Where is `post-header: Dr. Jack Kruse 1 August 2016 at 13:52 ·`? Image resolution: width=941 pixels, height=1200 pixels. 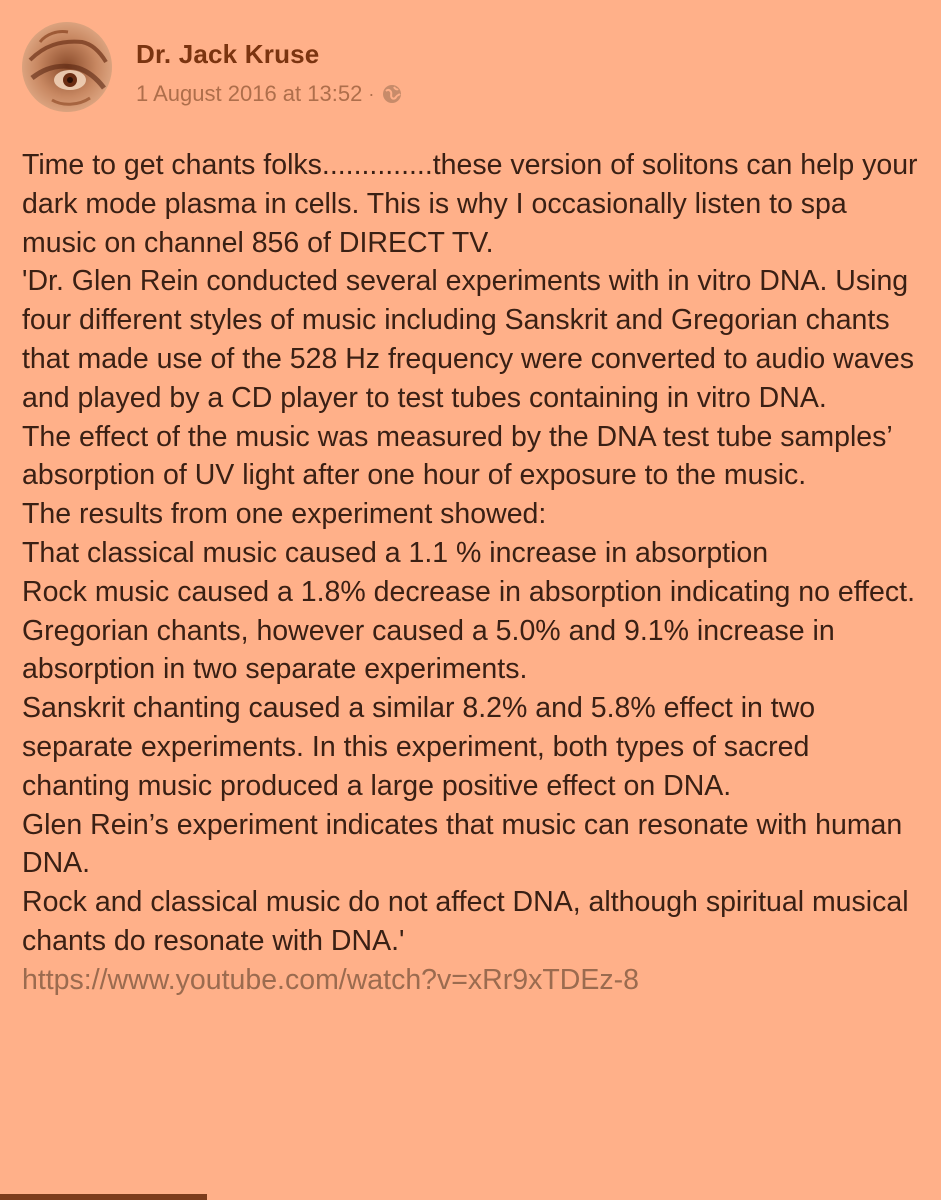
post-header: Dr. Jack Kruse 1 August 2016 at 13:52 · is located at coordinates (212, 72).